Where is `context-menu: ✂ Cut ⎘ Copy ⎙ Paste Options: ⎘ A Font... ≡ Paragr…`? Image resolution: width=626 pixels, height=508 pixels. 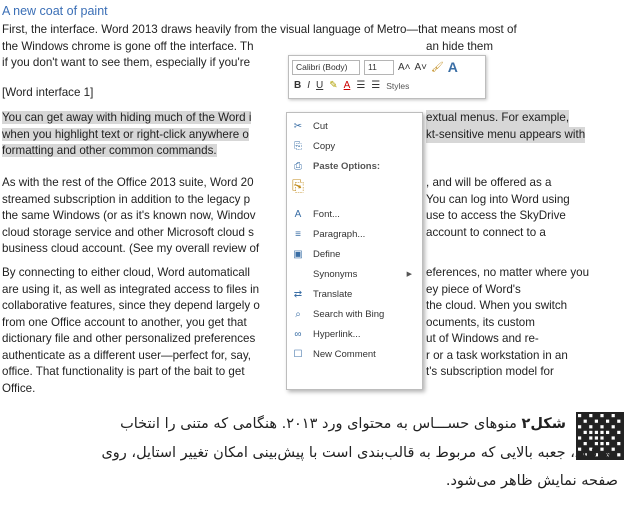 context-menu: ✂ Cut ⎘ Copy ⎙ Paste Options: ⎘ A Font... ≡ Paragr… is located at coordinates (354, 251).